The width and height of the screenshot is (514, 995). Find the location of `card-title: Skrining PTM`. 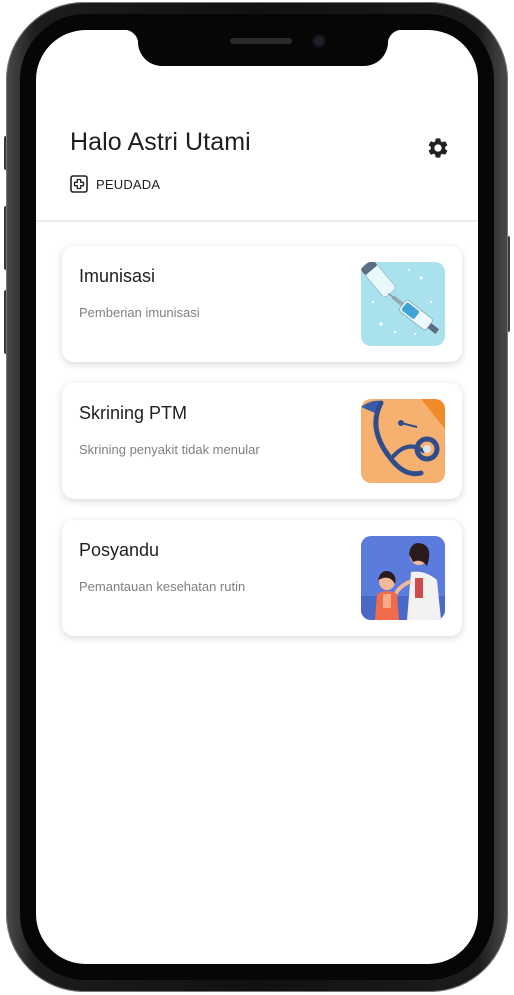

card-title: Skrining PTM is located at coordinates (133, 413).